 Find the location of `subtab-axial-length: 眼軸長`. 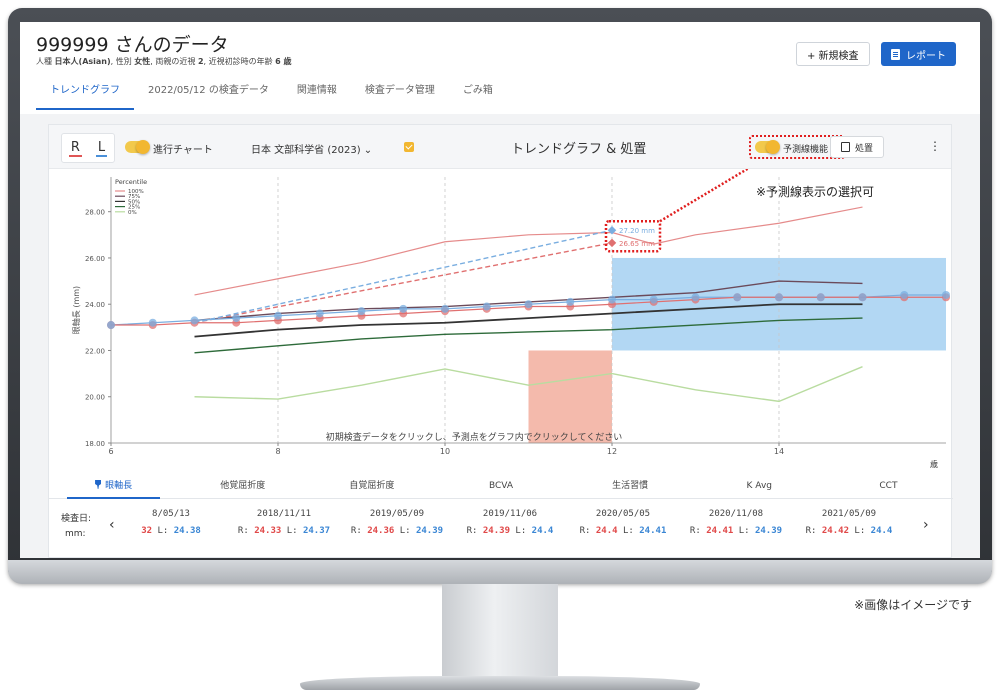

subtab-axial-length: 眼軸長 is located at coordinates (113, 487).